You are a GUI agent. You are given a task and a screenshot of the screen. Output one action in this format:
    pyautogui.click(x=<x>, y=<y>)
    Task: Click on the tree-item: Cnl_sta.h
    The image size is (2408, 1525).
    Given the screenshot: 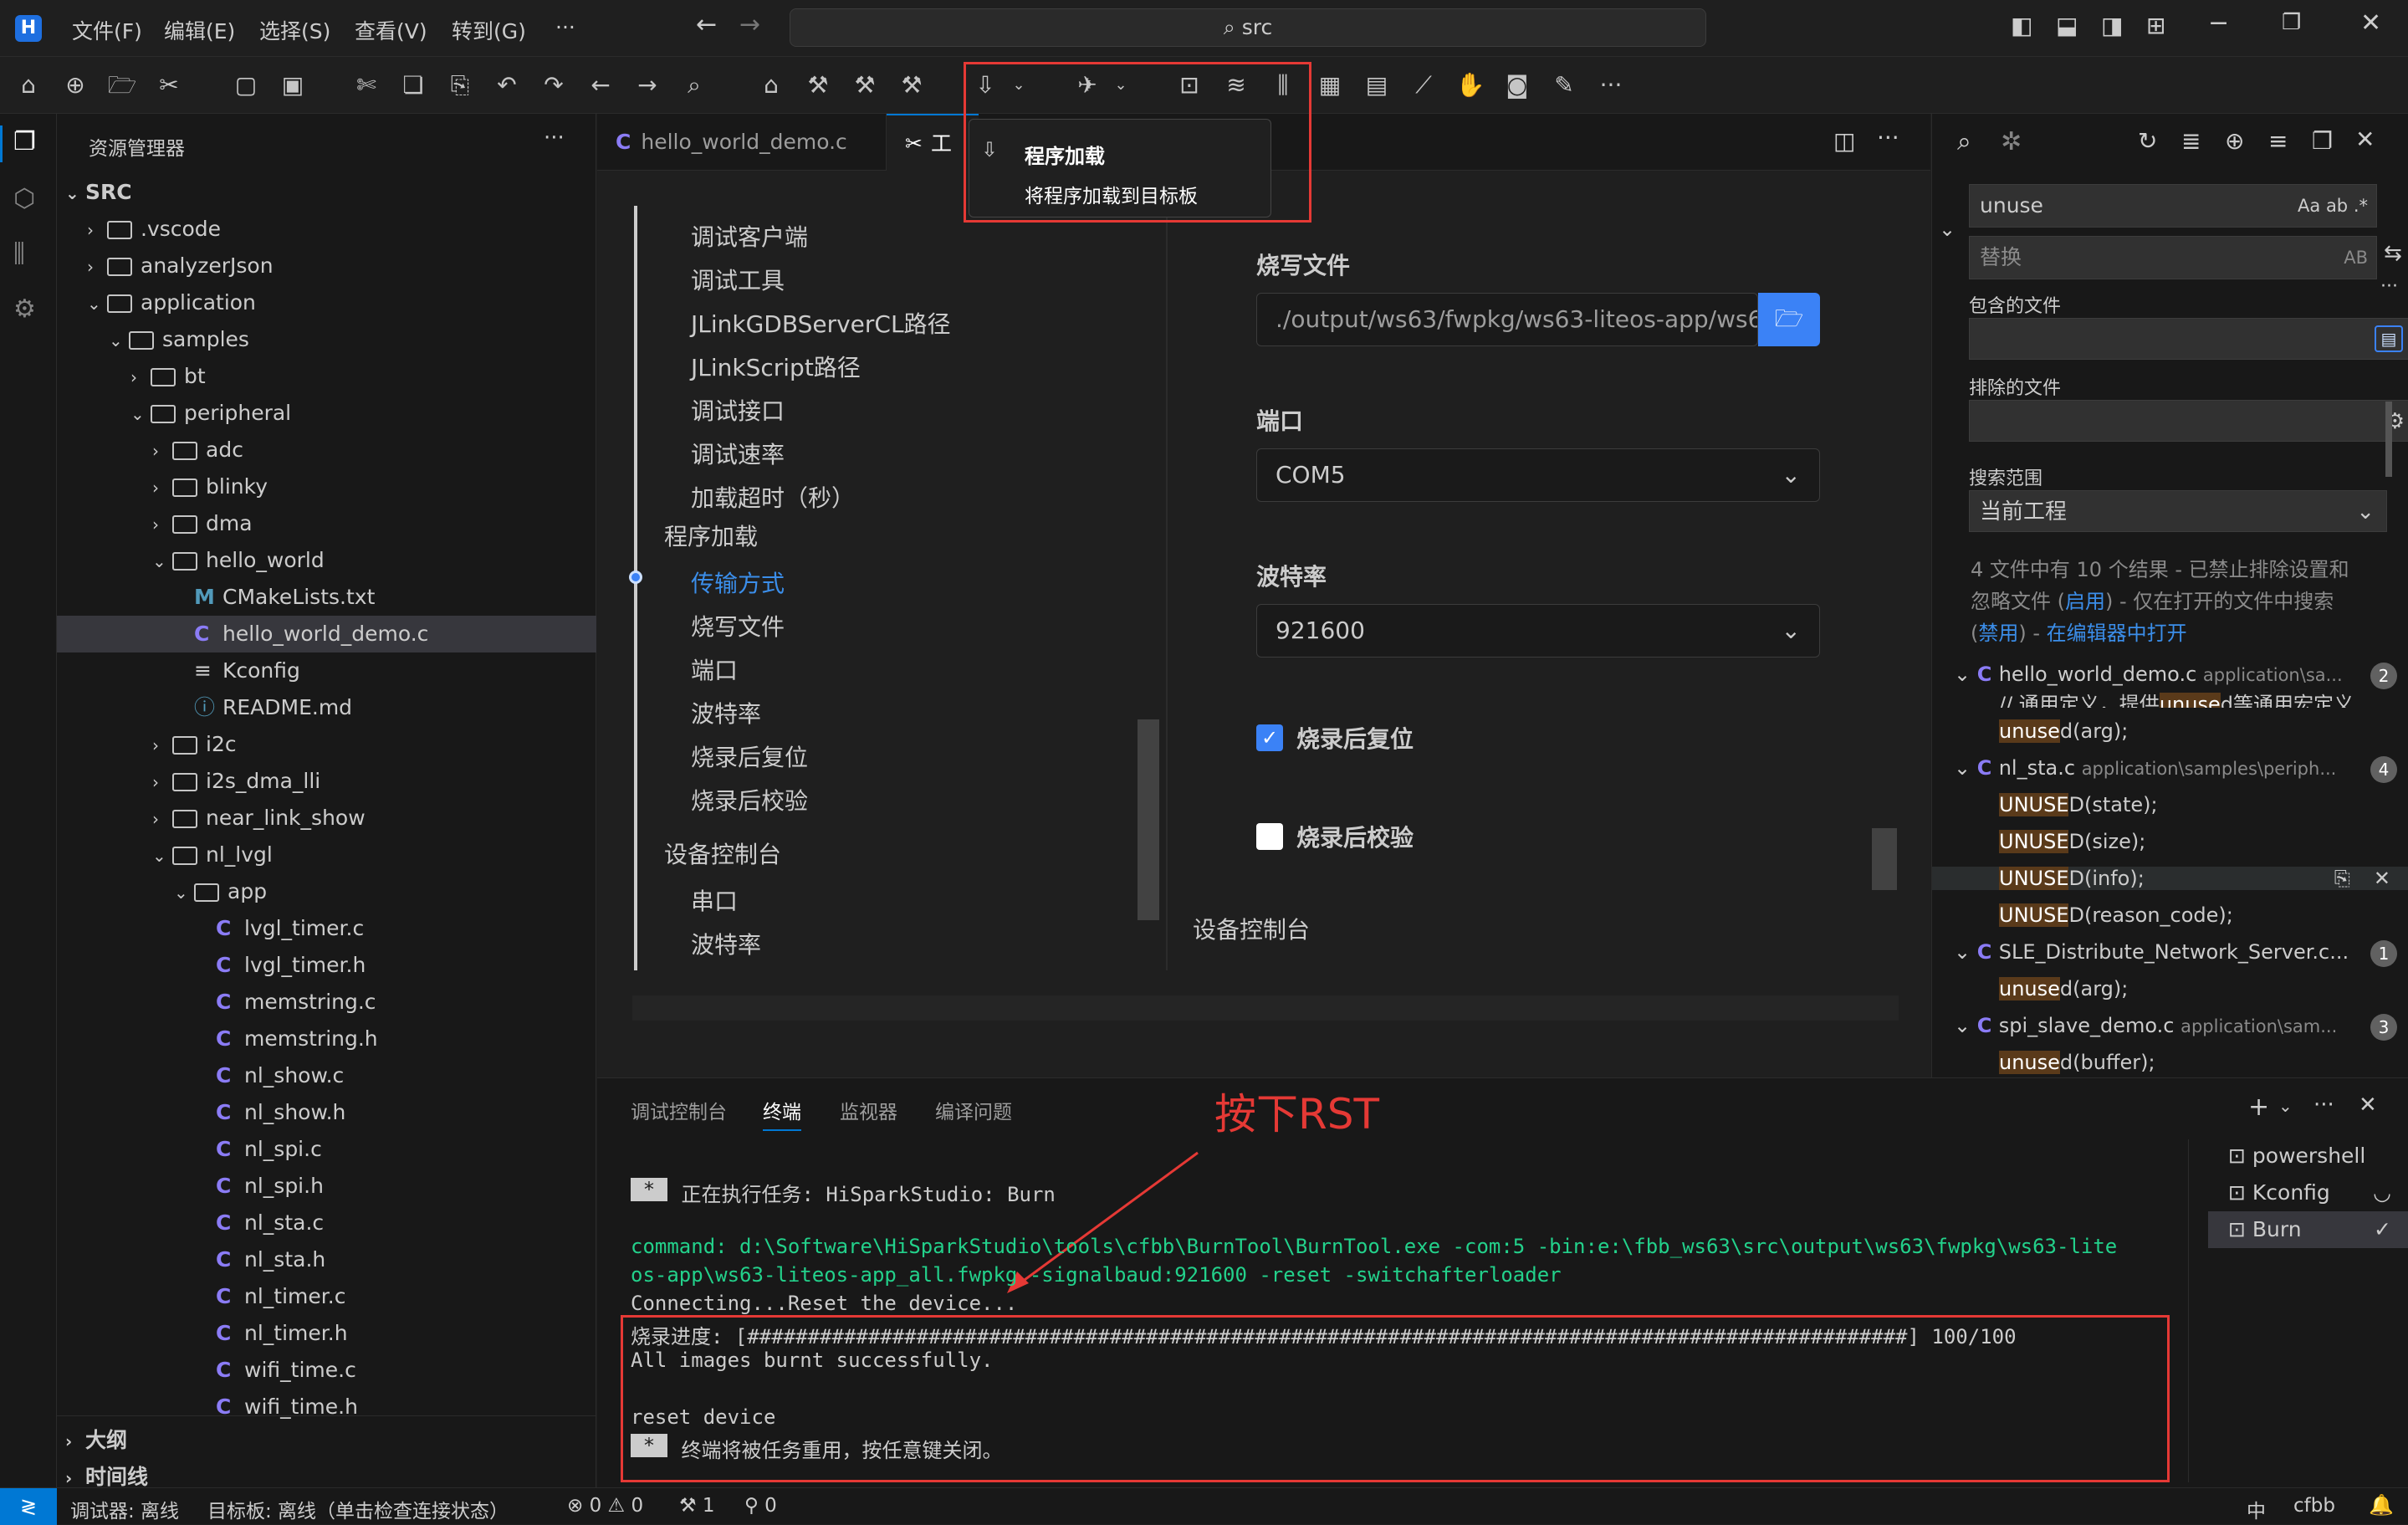 What is the action you would take?
    pyautogui.click(x=326, y=1259)
    